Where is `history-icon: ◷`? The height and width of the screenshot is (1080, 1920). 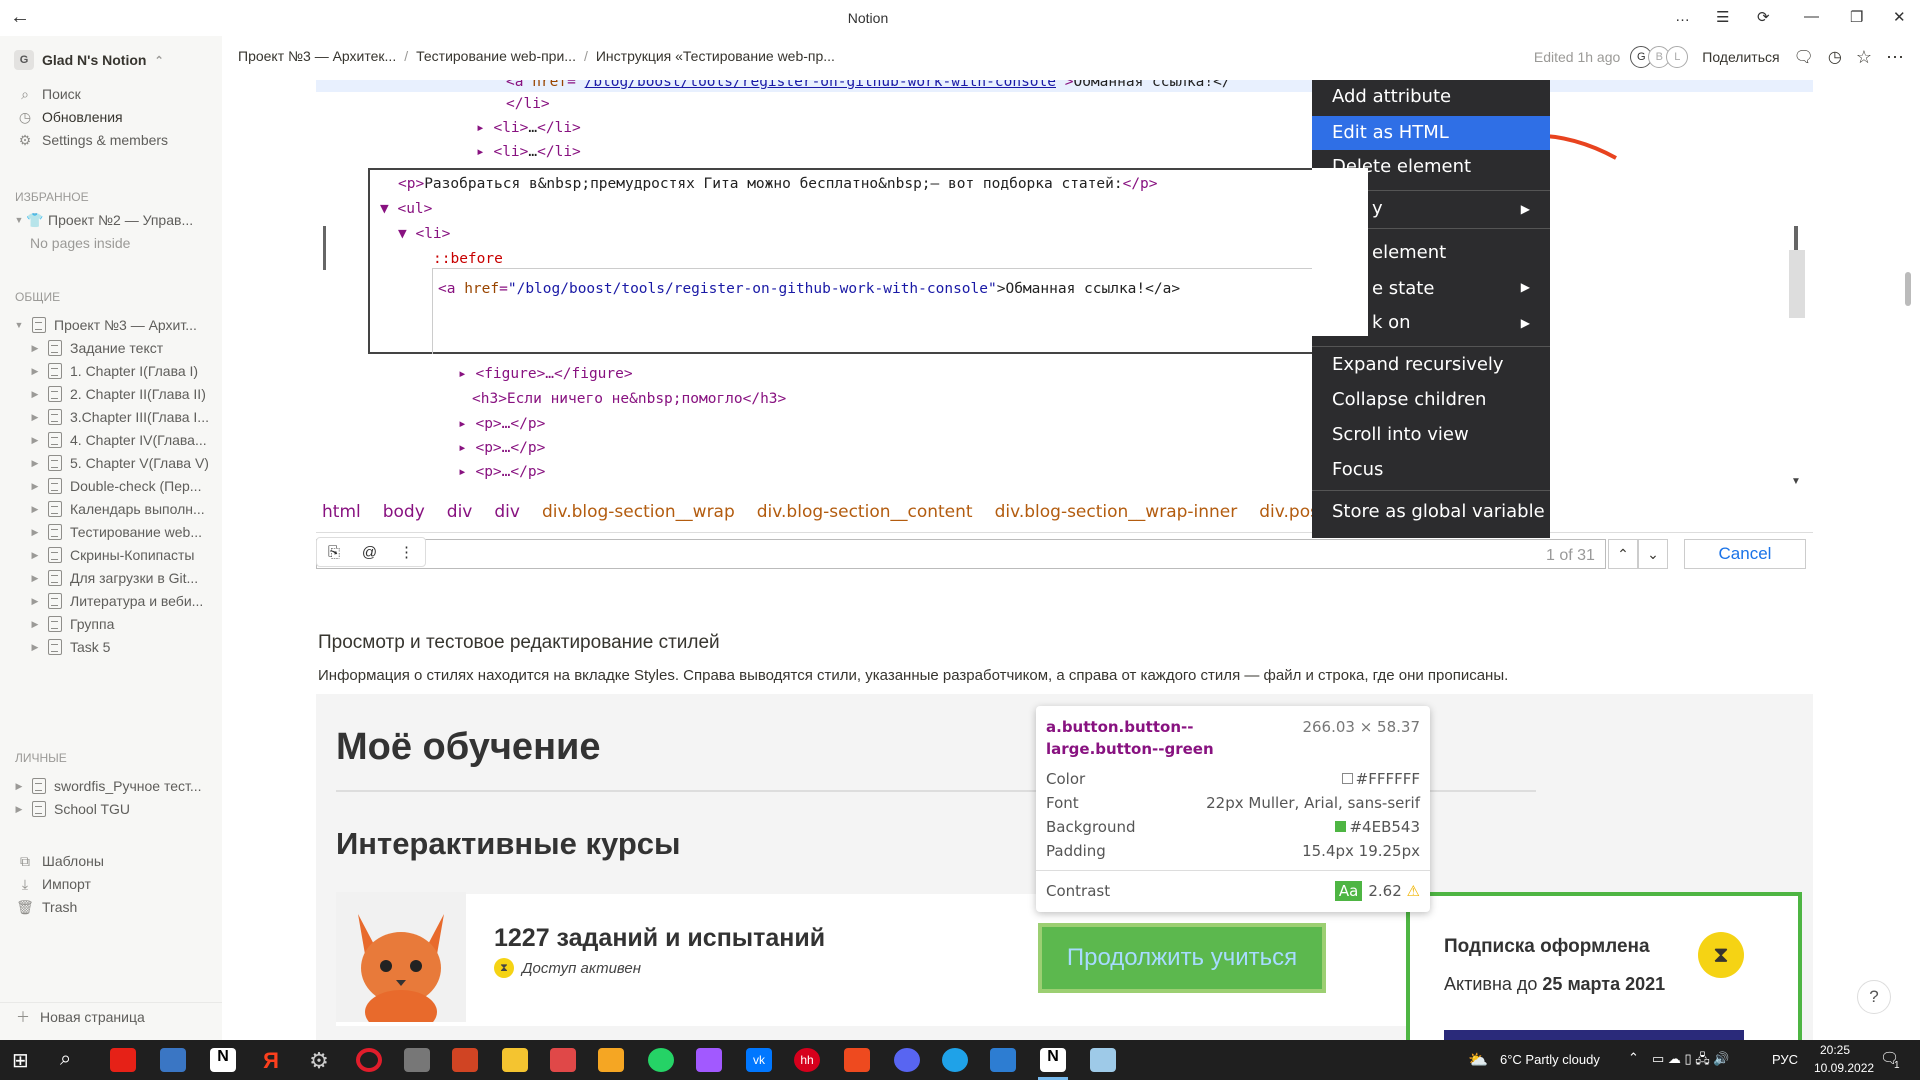
history-icon: ◷ is located at coordinates (1835, 57).